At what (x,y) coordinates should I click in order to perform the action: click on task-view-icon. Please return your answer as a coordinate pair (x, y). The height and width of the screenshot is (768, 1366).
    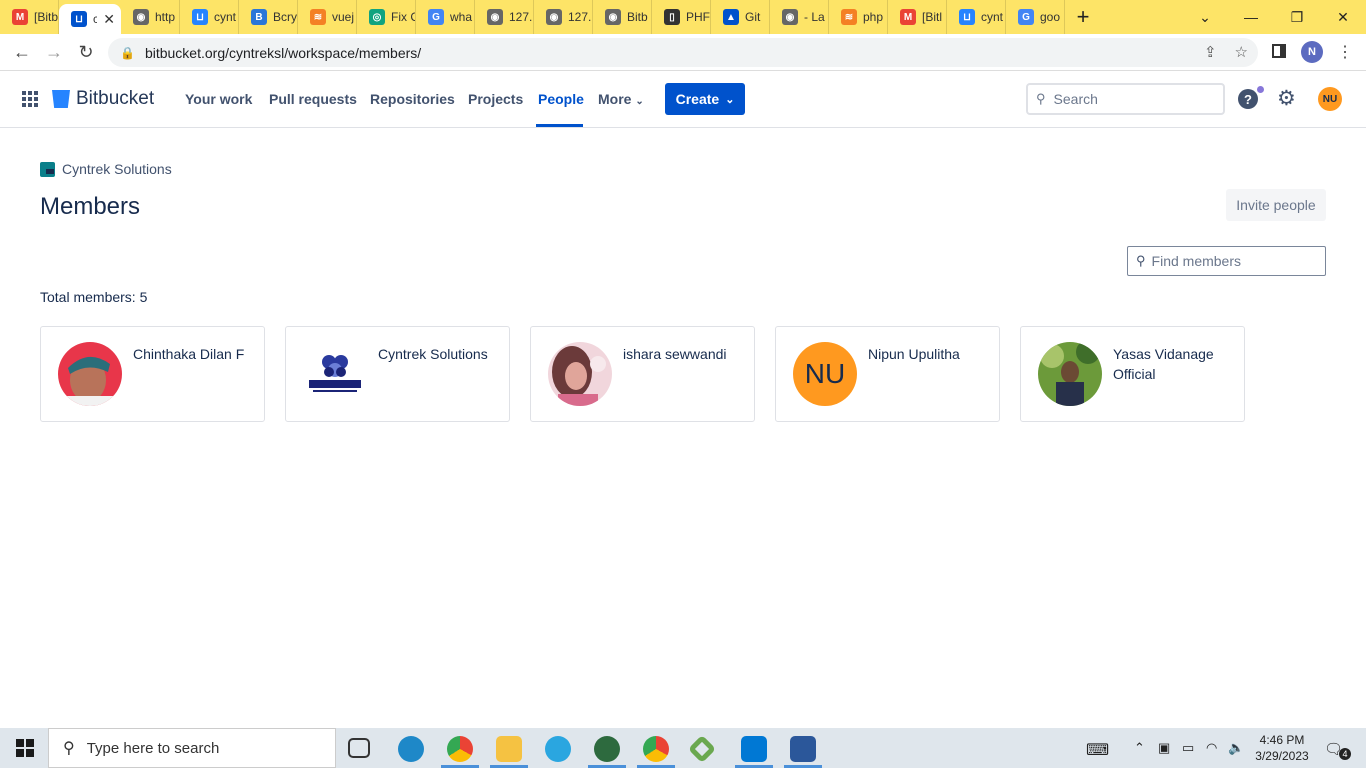
    Looking at the image, I should click on (359, 748).